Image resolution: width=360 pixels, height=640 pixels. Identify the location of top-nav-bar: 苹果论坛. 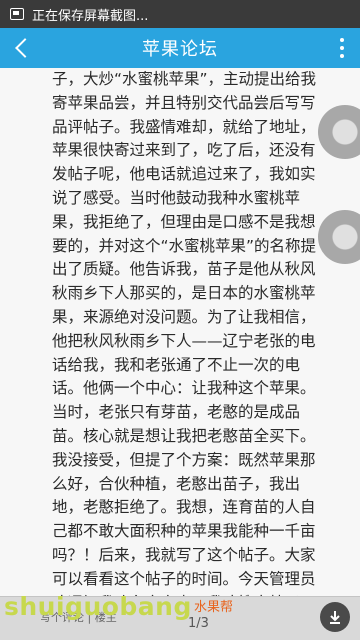
(180, 48).